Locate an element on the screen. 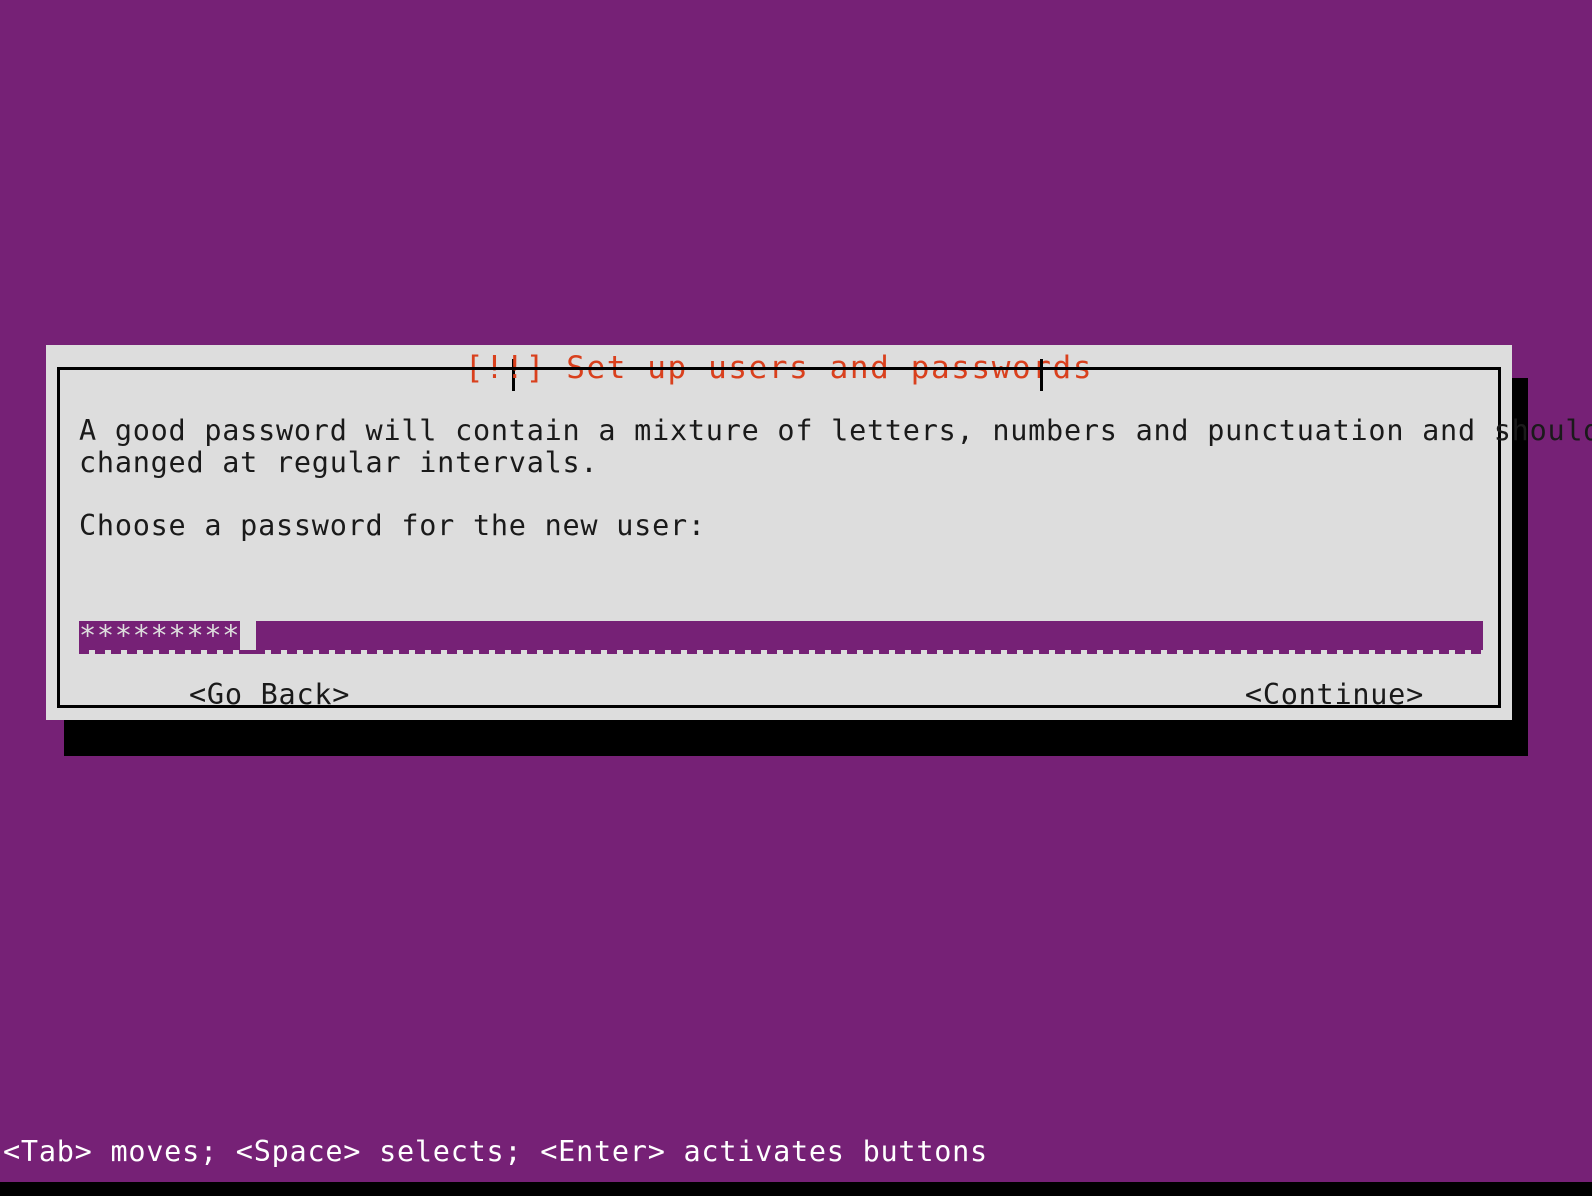 Image resolution: width=1592 pixels, height=1196 pixels. password-input-row: ********* is located at coordinates (781, 635).